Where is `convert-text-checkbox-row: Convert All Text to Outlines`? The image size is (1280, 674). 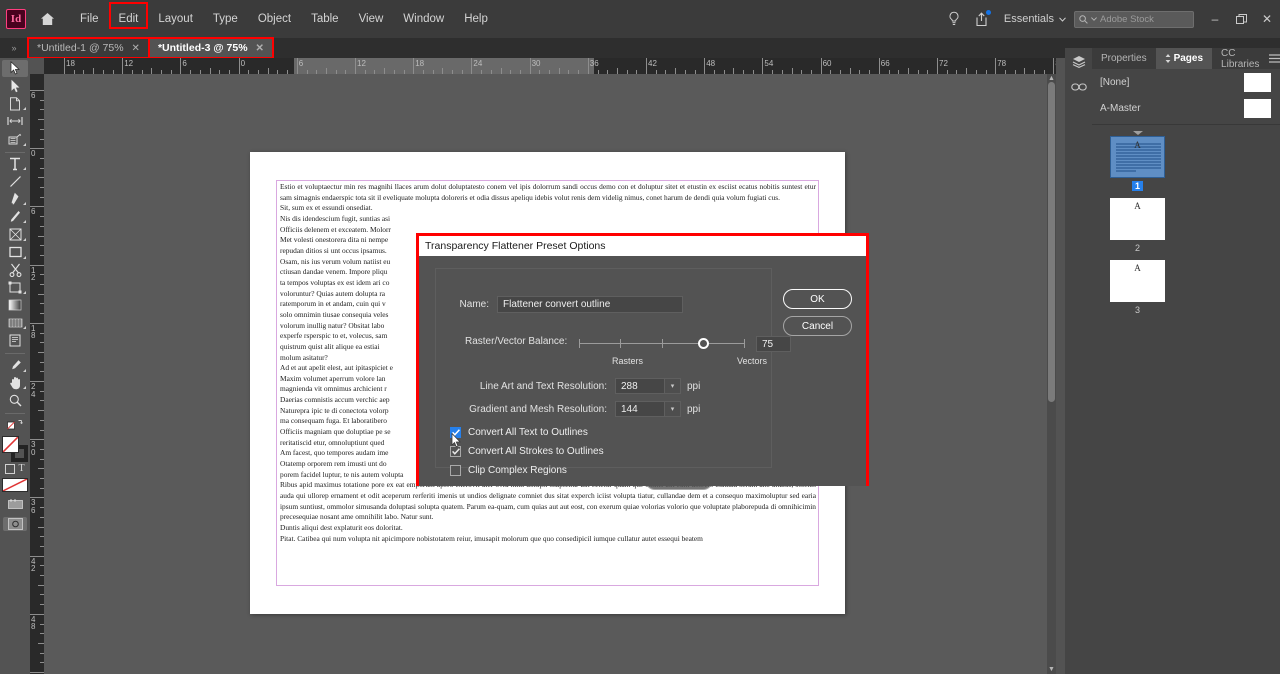
convert-text-checkbox-row: Convert All Text to Outlines is located at coordinates (519, 432).